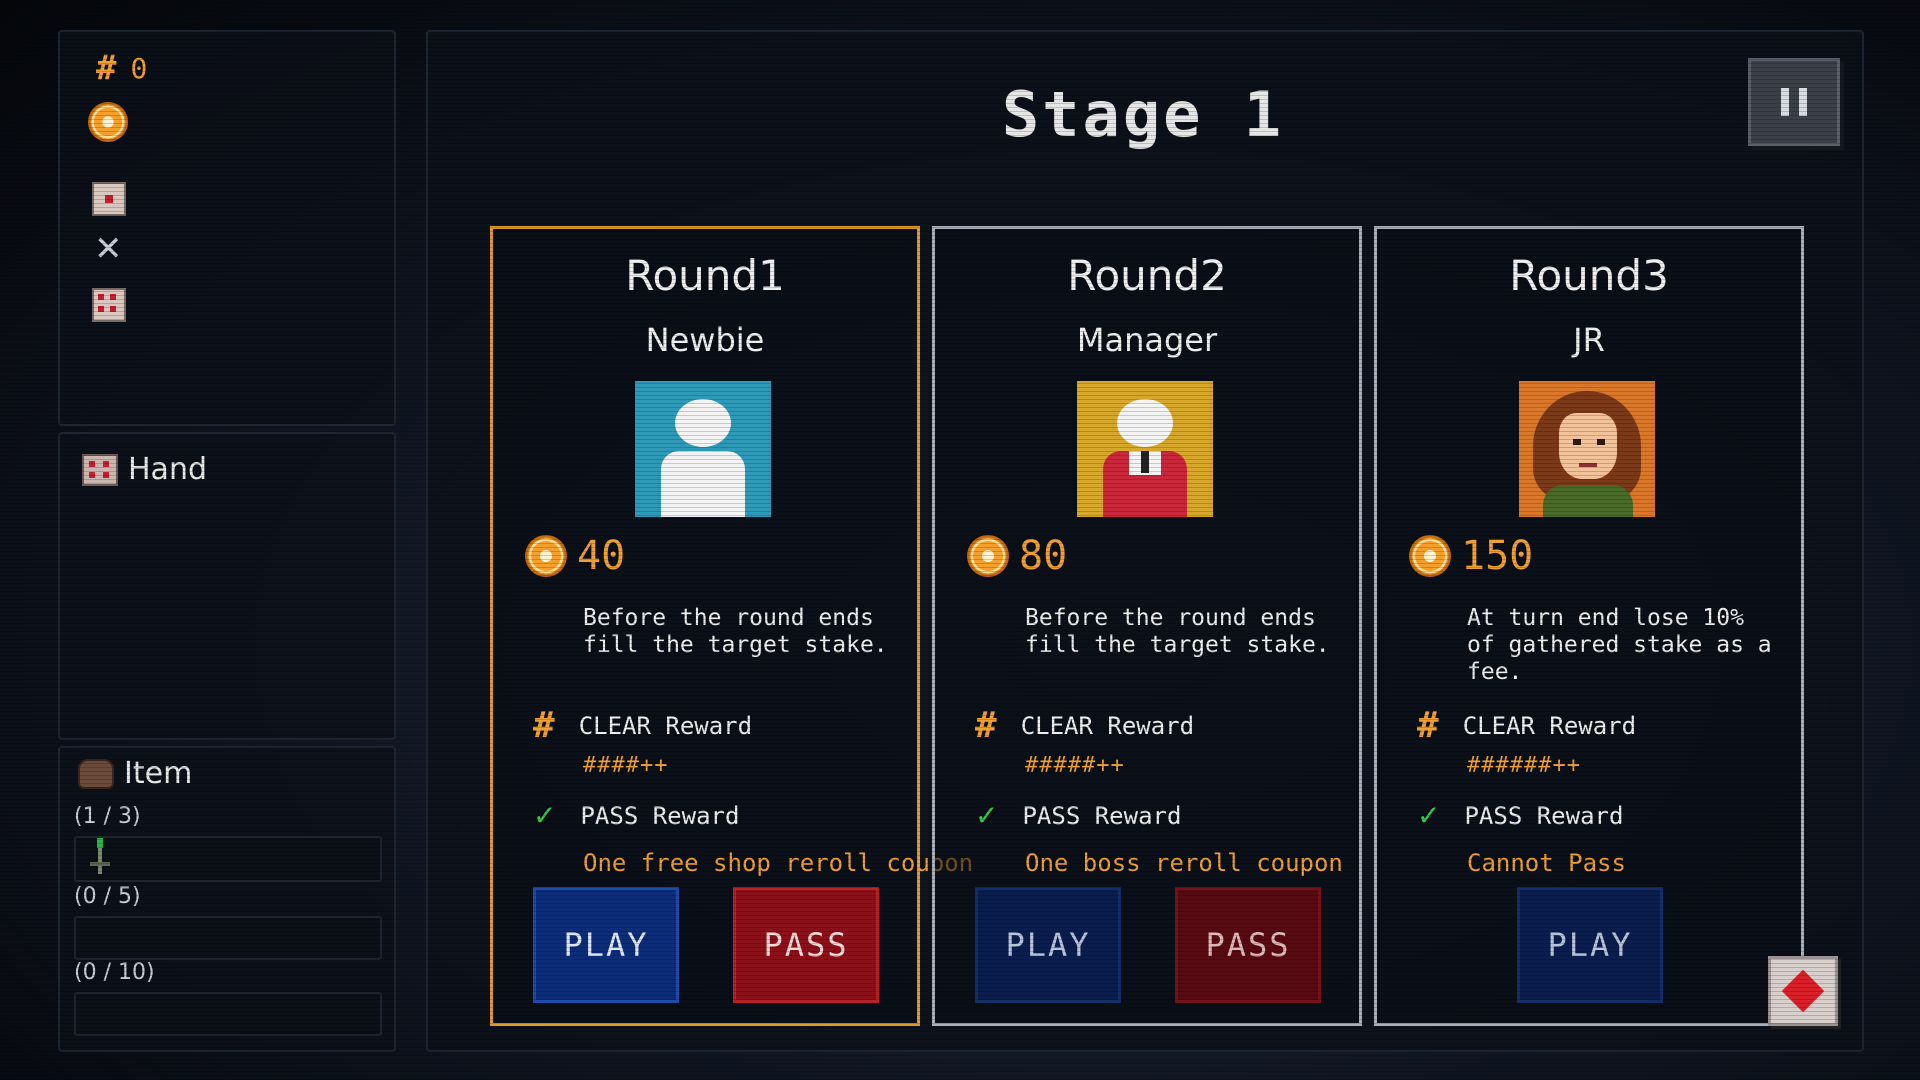 This screenshot has height=1080, width=1920. I want to click on stake-value: 40, so click(601, 556).